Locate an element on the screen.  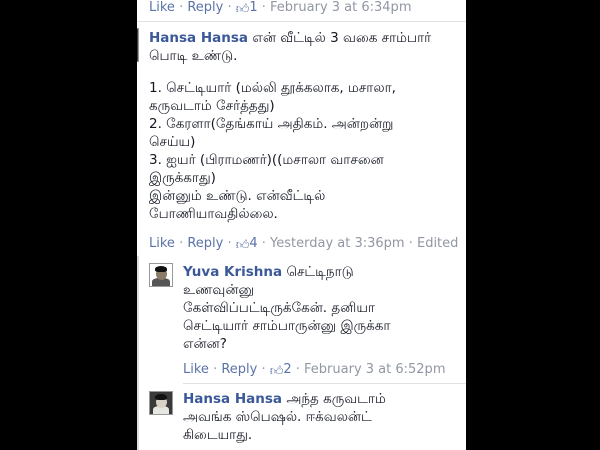
comment-line: 2. கேரளா(தேங்காய் அதிகம். அன்றன்று is located at coordinates (271, 124).